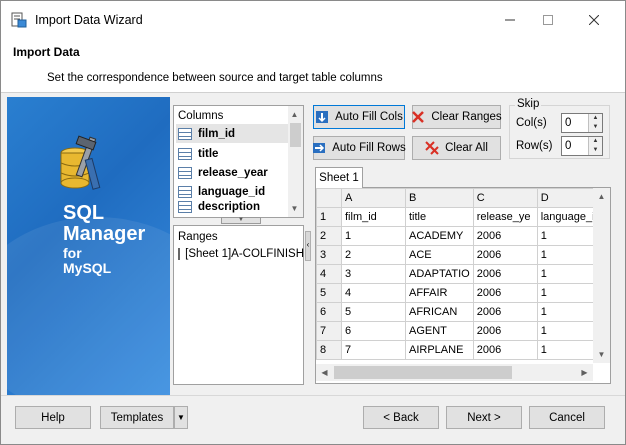  Describe the element at coordinates (137, 417) in the screenshot. I see `templates-button: Templates` at that location.